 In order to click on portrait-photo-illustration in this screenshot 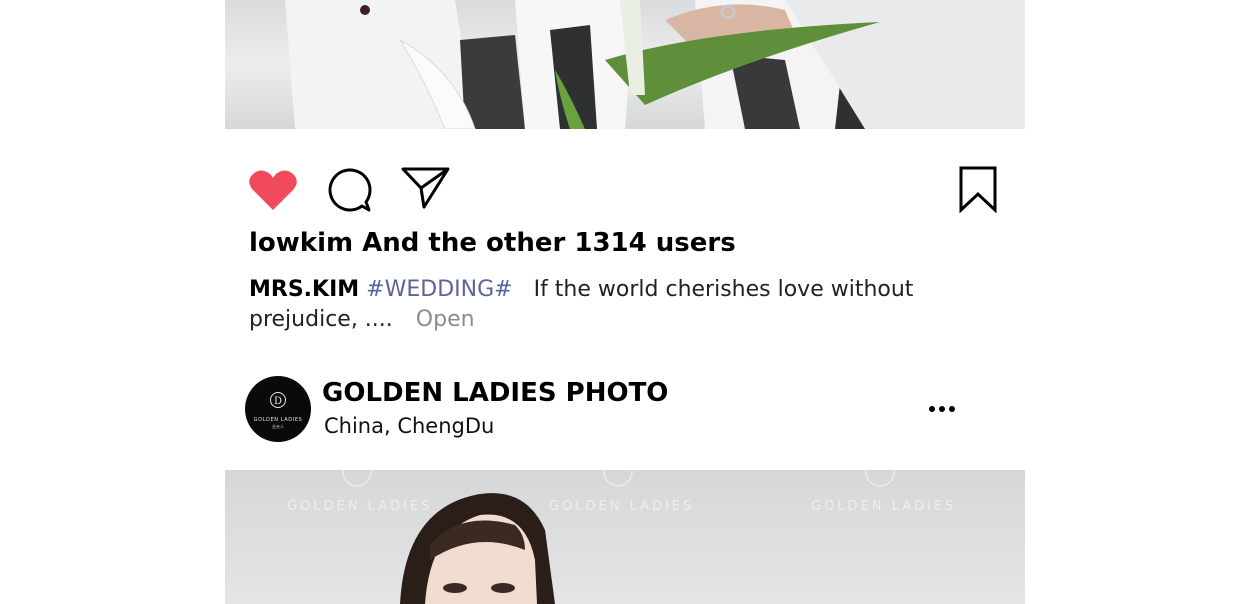, I will do `click(618, 537)`.